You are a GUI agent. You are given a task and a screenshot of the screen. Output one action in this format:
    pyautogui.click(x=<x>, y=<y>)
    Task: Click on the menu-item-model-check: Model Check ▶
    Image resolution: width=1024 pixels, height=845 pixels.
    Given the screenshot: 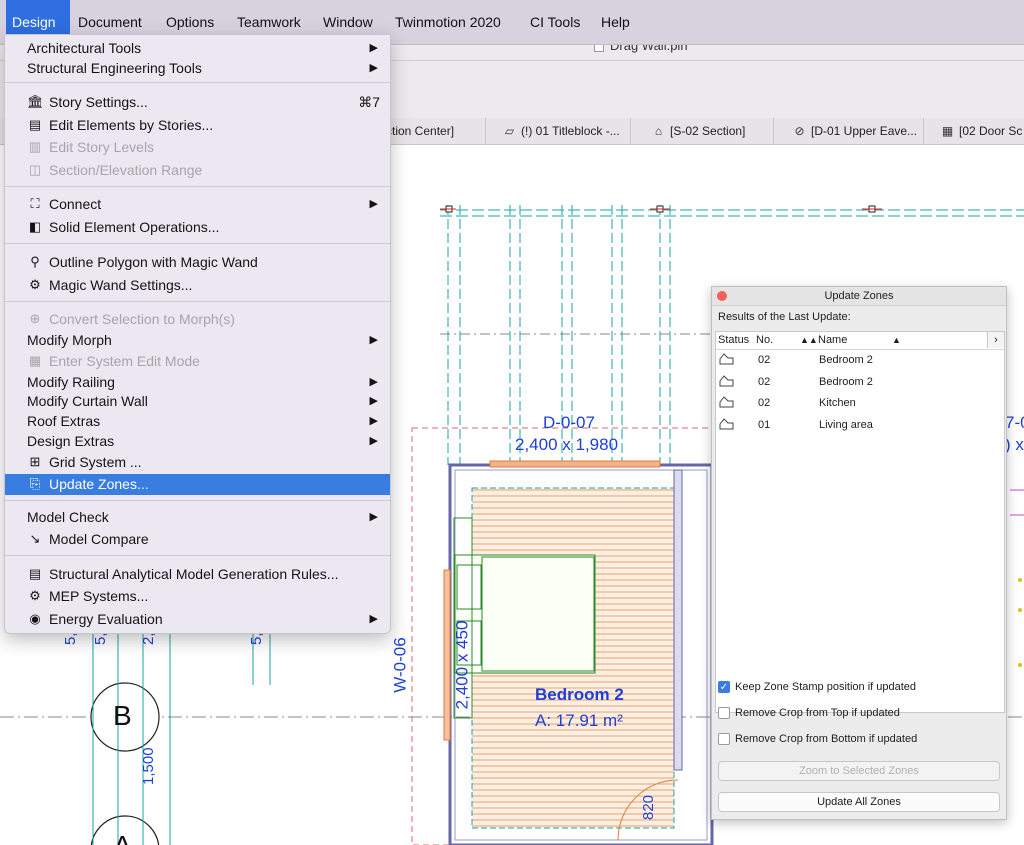 What is the action you would take?
    pyautogui.click(x=197, y=517)
    